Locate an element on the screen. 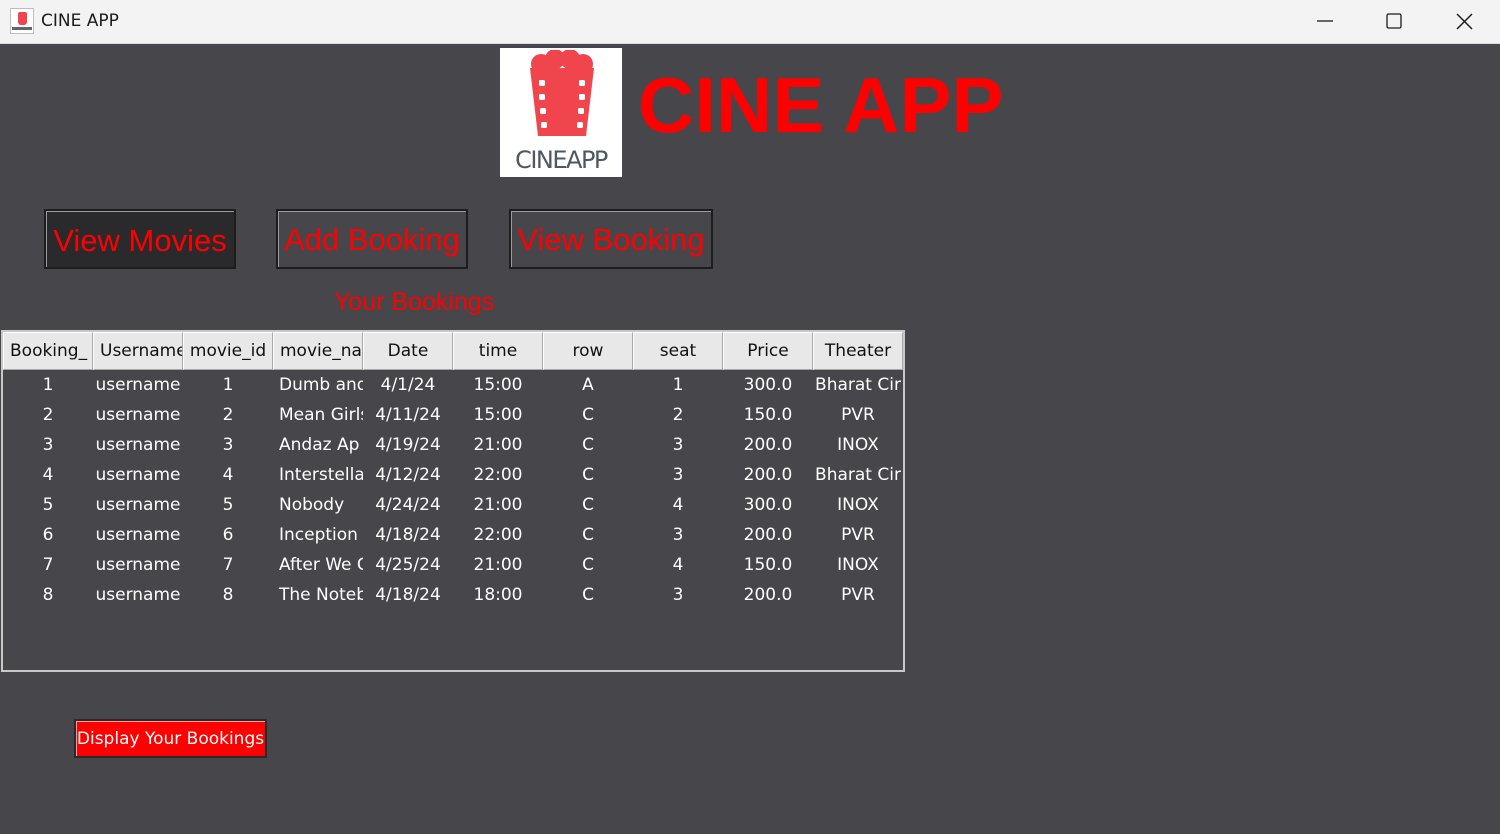  cell-date: 4/18/24 is located at coordinates (408, 535).